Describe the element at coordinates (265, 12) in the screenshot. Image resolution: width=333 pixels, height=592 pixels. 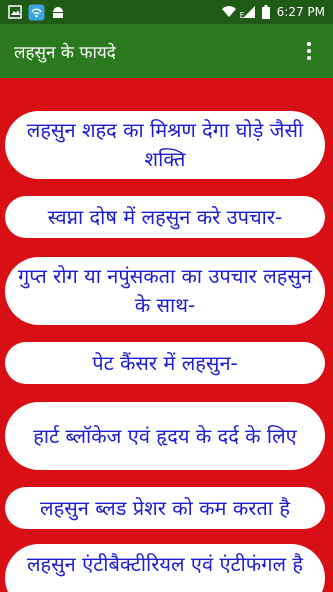
I see `battery-icon` at that location.